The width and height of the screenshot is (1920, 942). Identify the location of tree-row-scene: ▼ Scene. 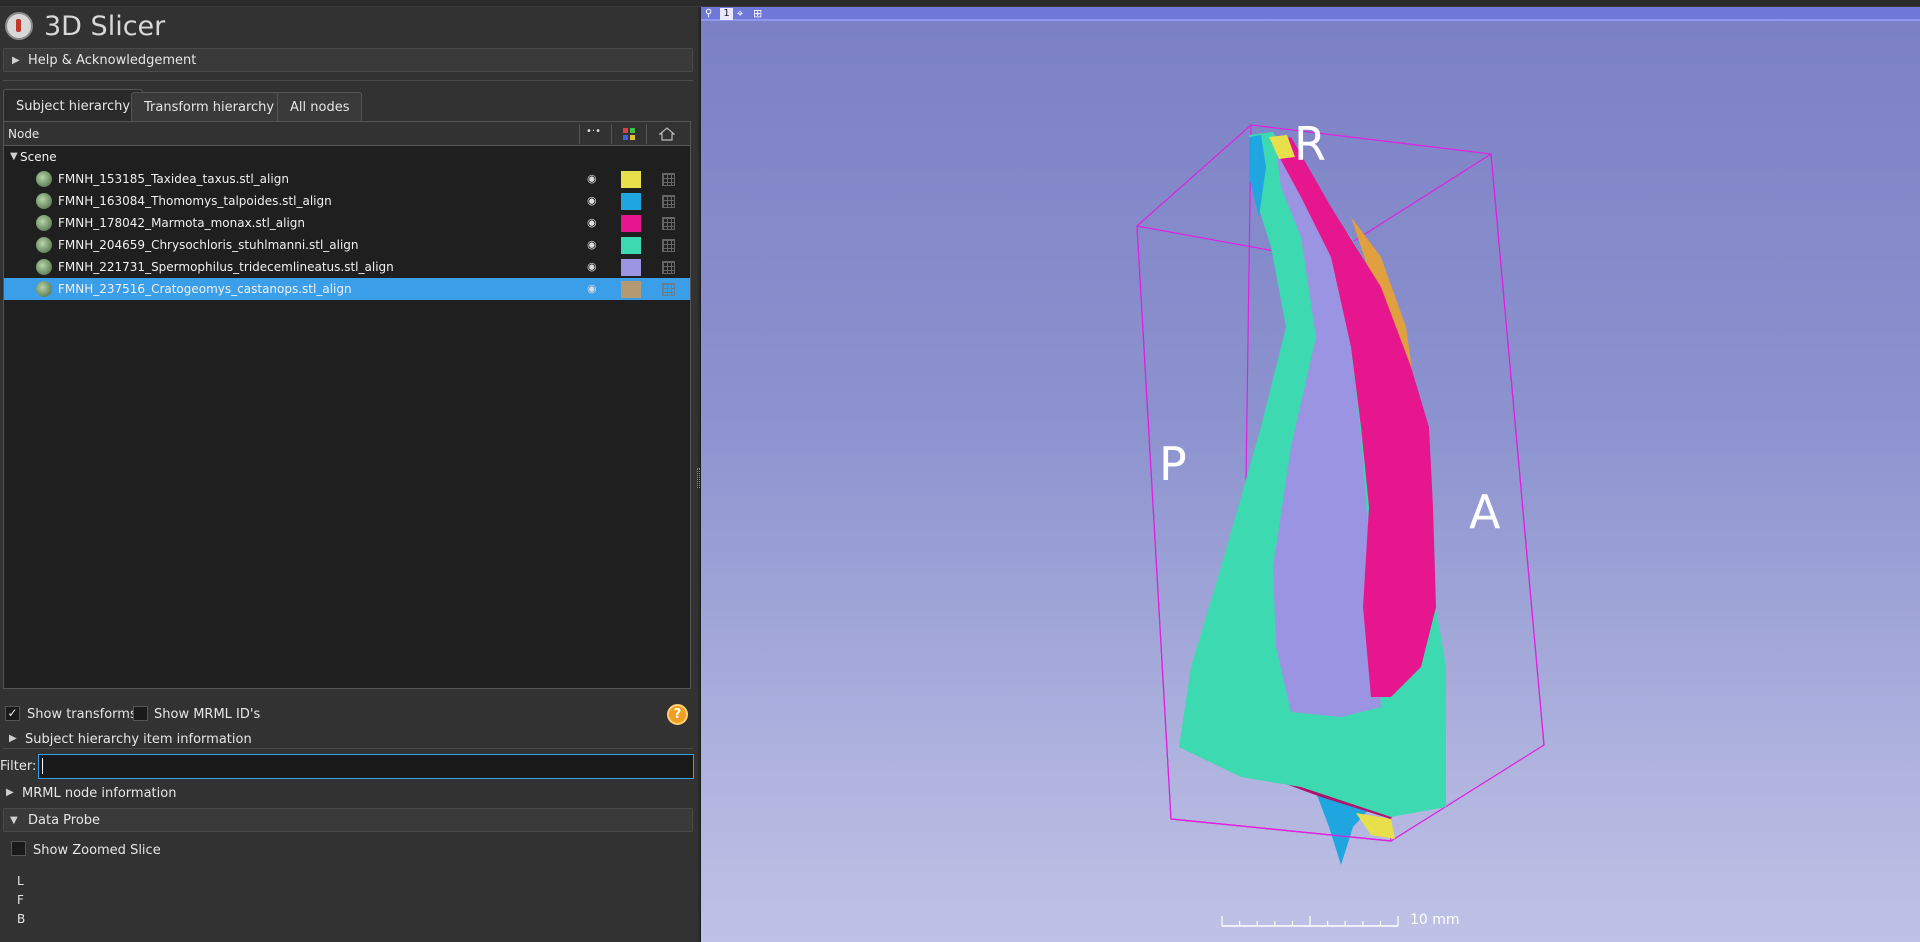
(347, 157).